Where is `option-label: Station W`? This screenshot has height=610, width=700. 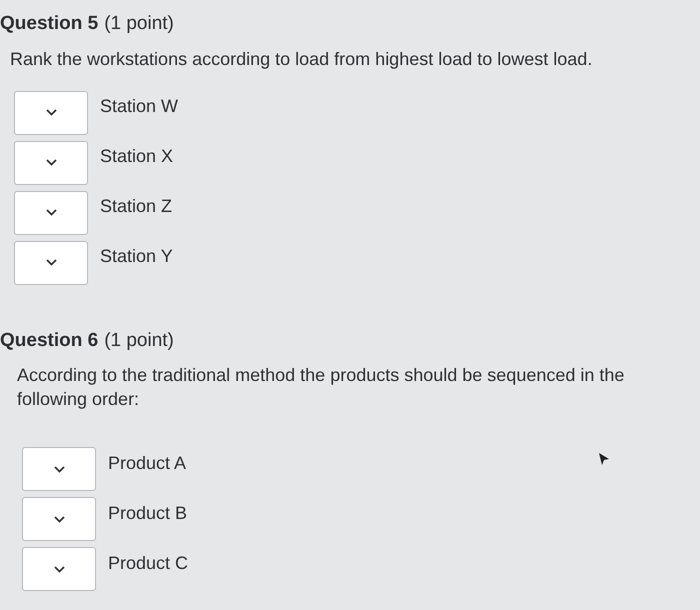 option-label: Station W is located at coordinates (139, 106).